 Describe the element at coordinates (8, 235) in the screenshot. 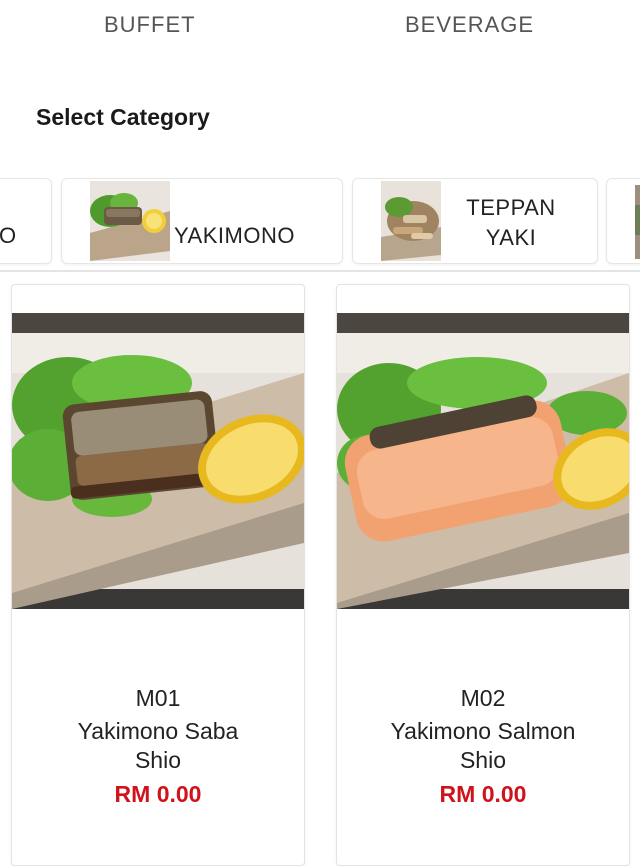

I see `category-label: O` at that location.